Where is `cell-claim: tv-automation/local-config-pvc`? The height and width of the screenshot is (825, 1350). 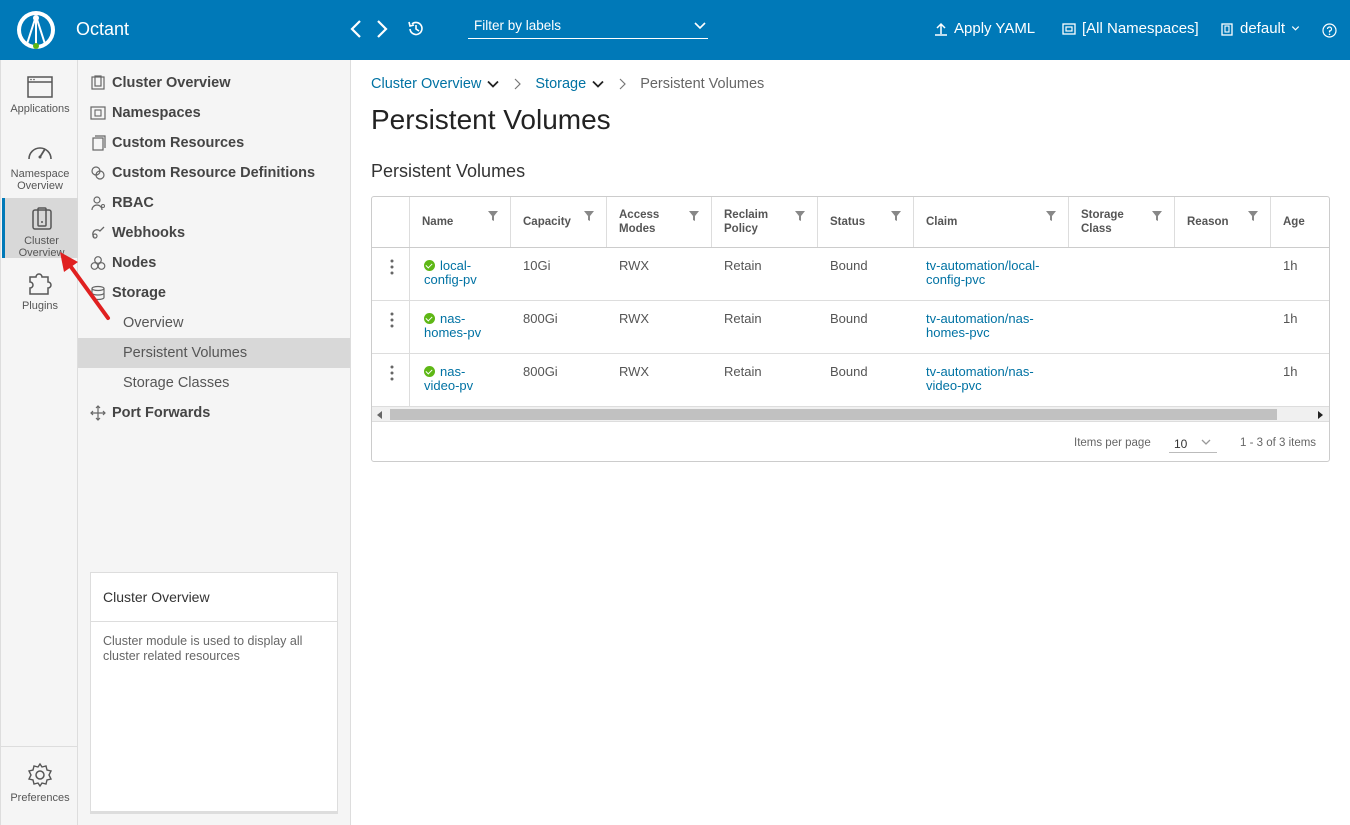 cell-claim: tv-automation/local-config-pvc is located at coordinates (982, 273).